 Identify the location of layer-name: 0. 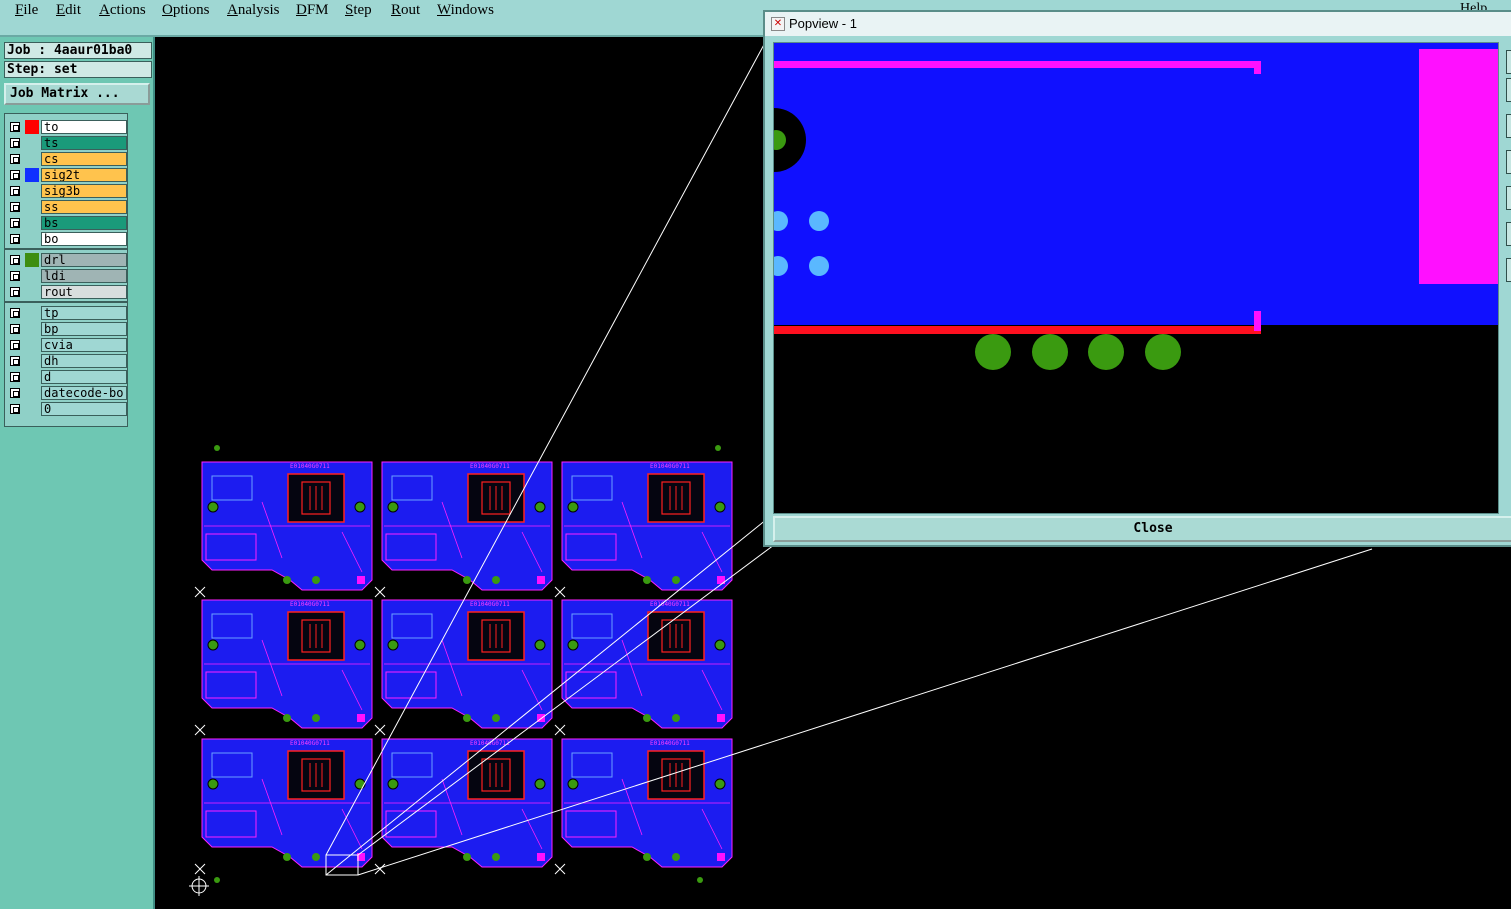
(84, 409).